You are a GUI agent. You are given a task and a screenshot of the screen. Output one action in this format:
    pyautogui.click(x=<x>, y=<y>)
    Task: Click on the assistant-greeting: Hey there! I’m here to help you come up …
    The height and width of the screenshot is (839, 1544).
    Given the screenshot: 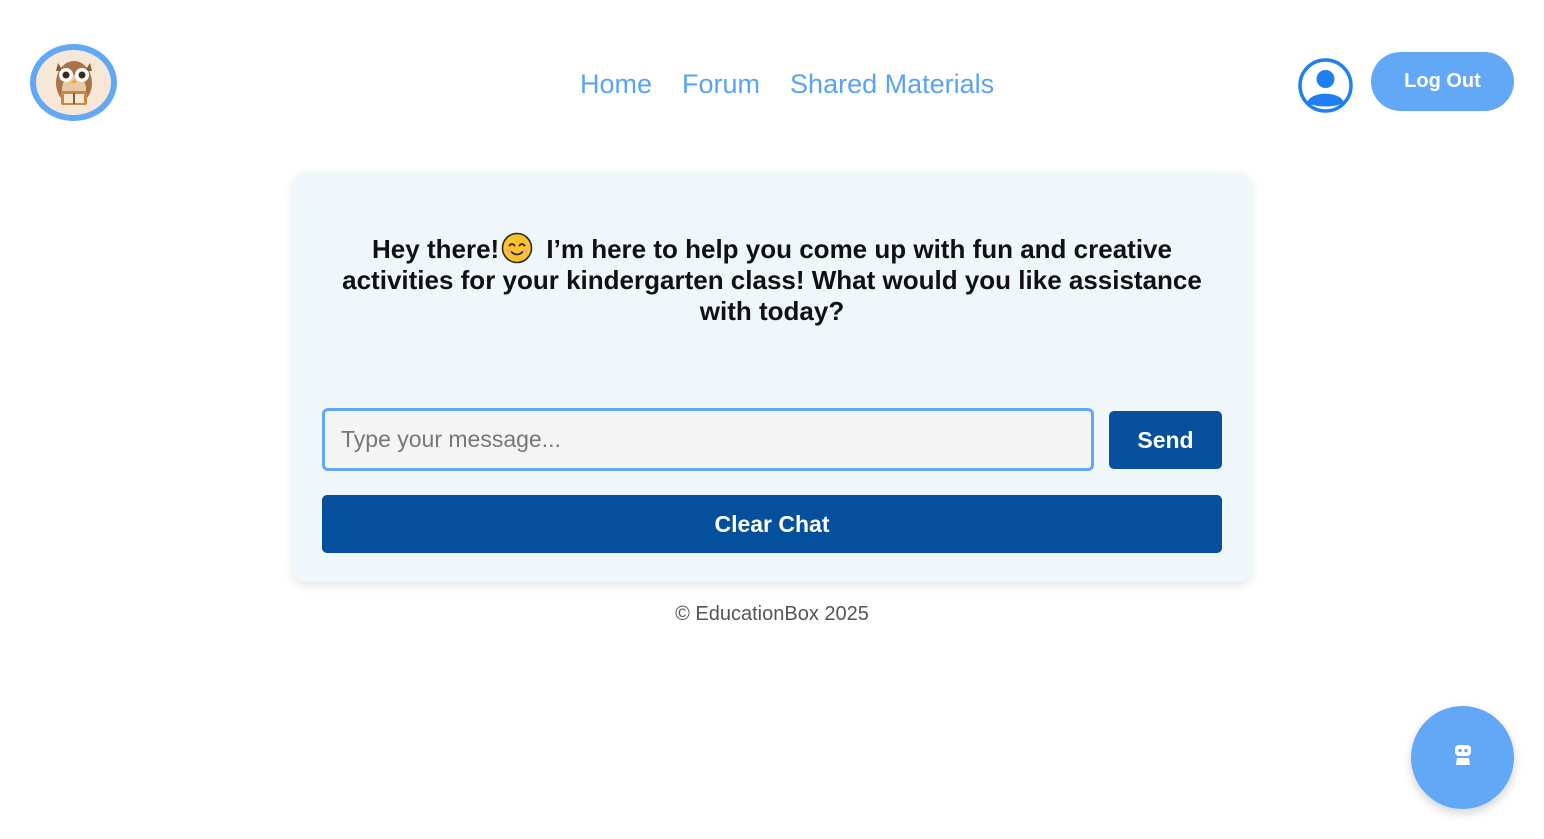 What is the action you would take?
    pyautogui.click(x=772, y=279)
    